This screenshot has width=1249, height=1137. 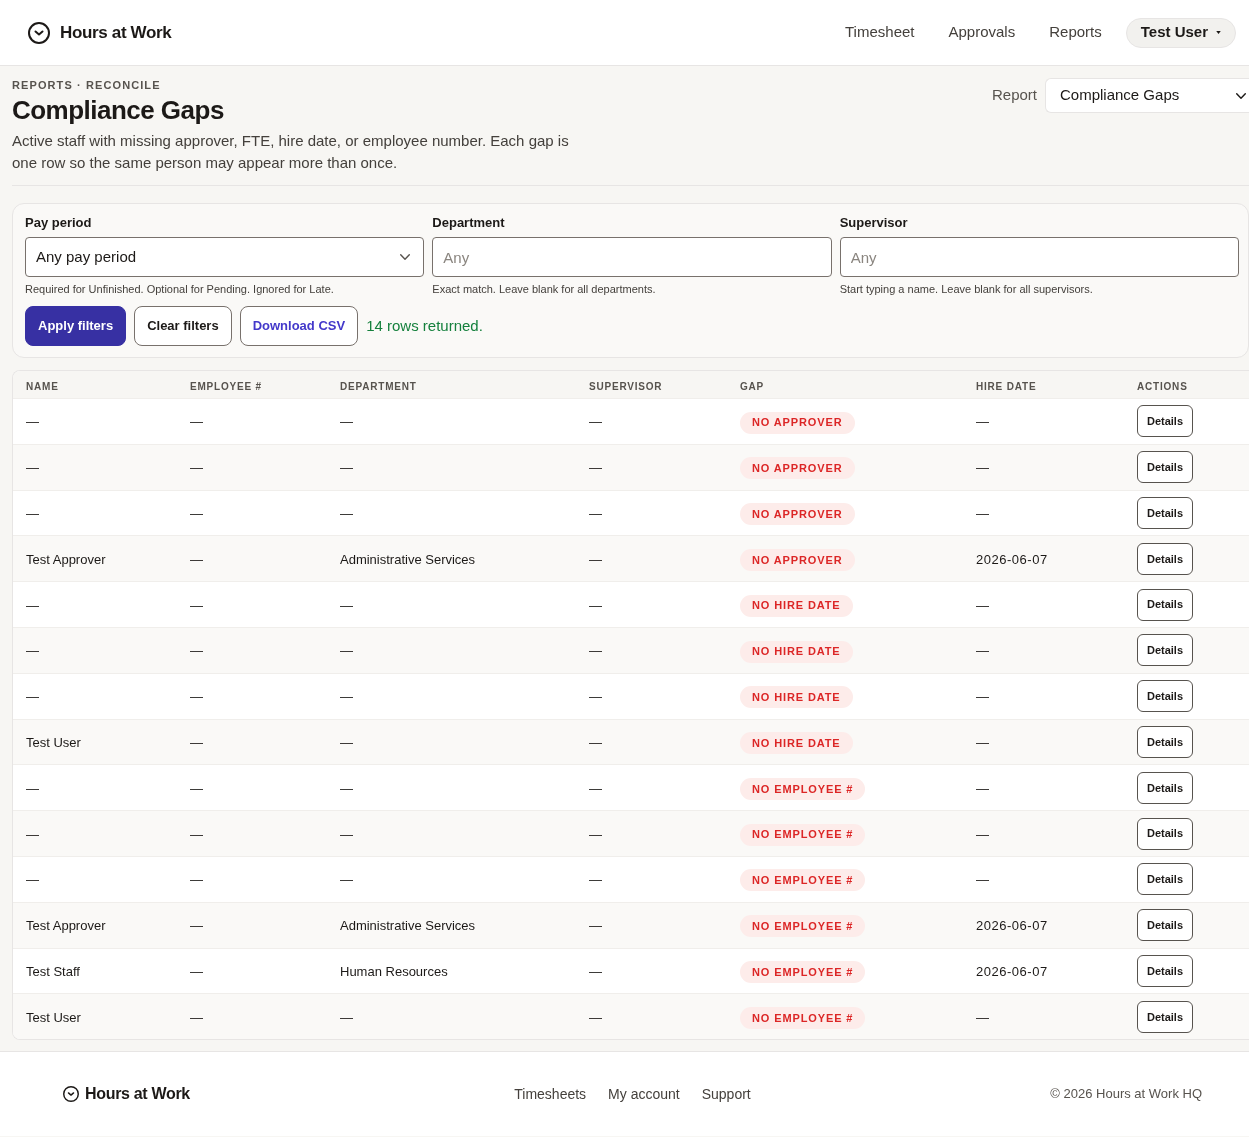 I want to click on field-label: Supervisor, so click(x=874, y=223).